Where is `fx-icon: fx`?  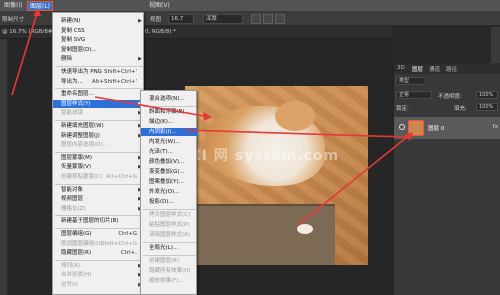 fx-icon: fx is located at coordinates (495, 127).